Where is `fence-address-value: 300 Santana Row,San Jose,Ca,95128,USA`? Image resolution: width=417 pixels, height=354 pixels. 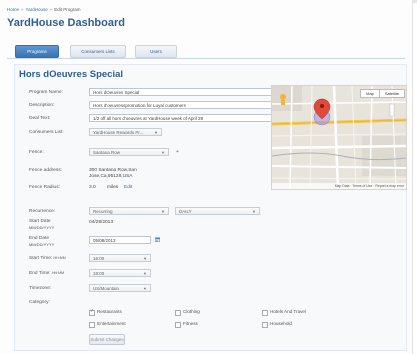
fence-address-value: 300 Santana Row,San Jose,Ca,95128,USA is located at coordinates (113, 173).